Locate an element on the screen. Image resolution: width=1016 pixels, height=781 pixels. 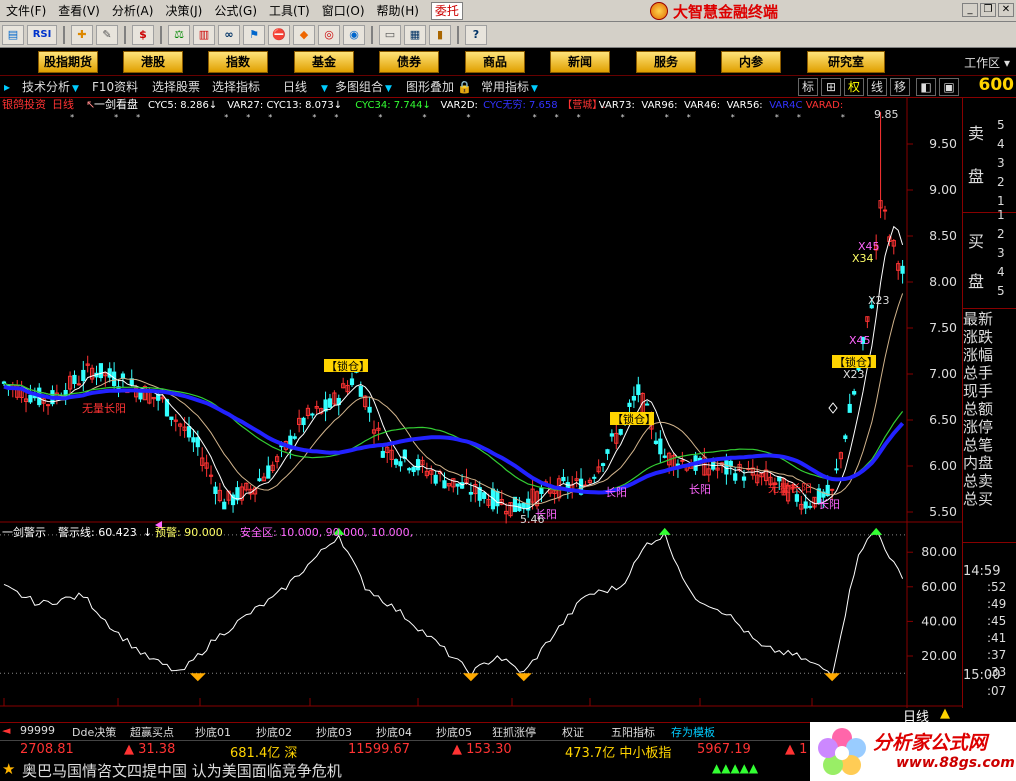
tab-f10: F10资料 is located at coordinates (115, 87).